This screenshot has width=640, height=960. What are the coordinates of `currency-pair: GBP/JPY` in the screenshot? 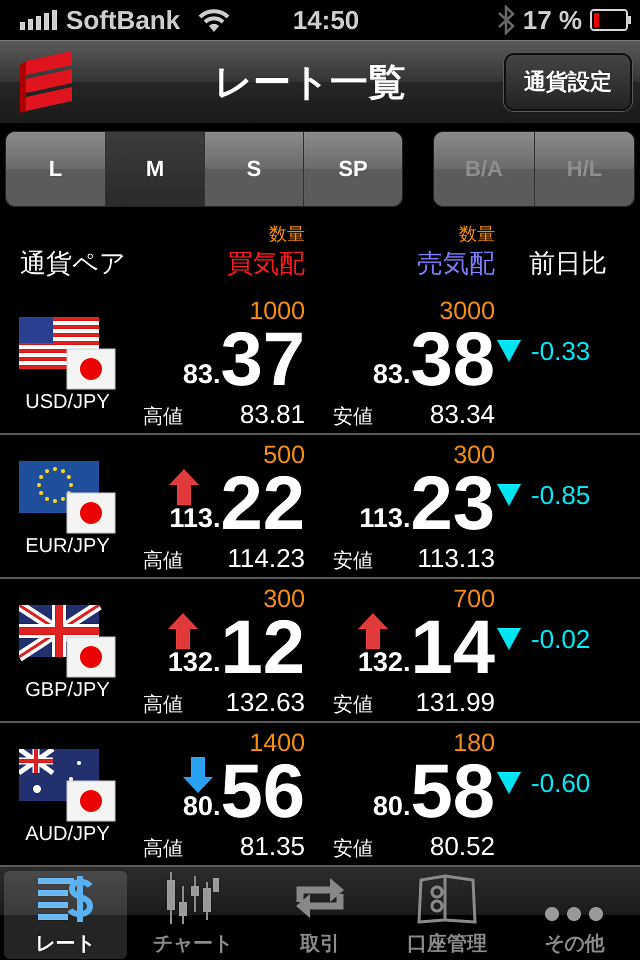 It's located at (67, 690).